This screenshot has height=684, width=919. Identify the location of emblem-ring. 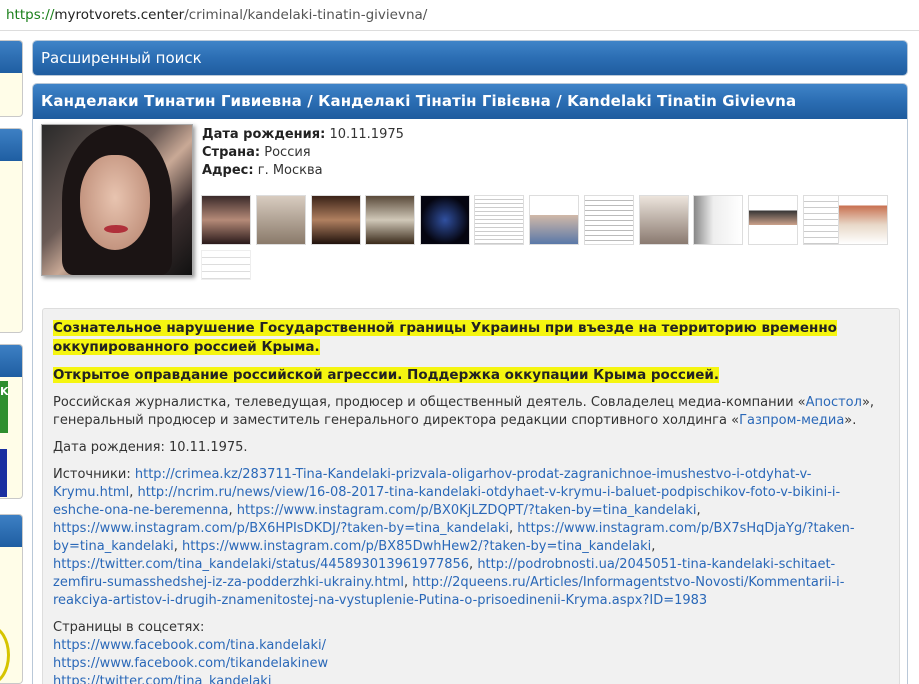
(5, 654).